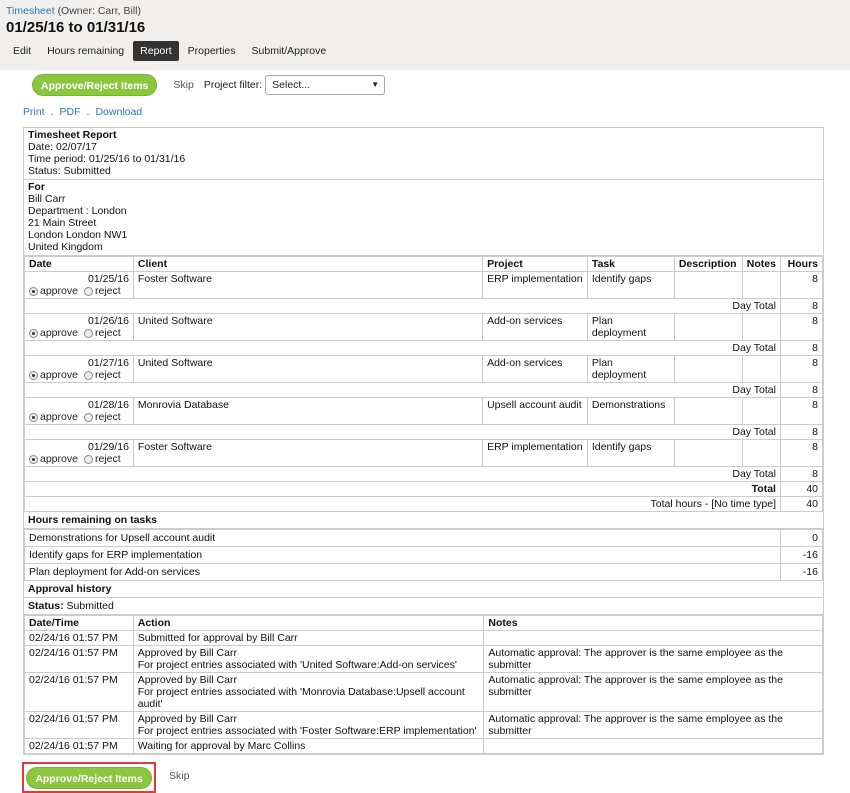 This screenshot has height=793, width=850. Describe the element at coordinates (76, 27) in the screenshot. I see `page-title: 01/25/16 to 01/31/16` at that location.